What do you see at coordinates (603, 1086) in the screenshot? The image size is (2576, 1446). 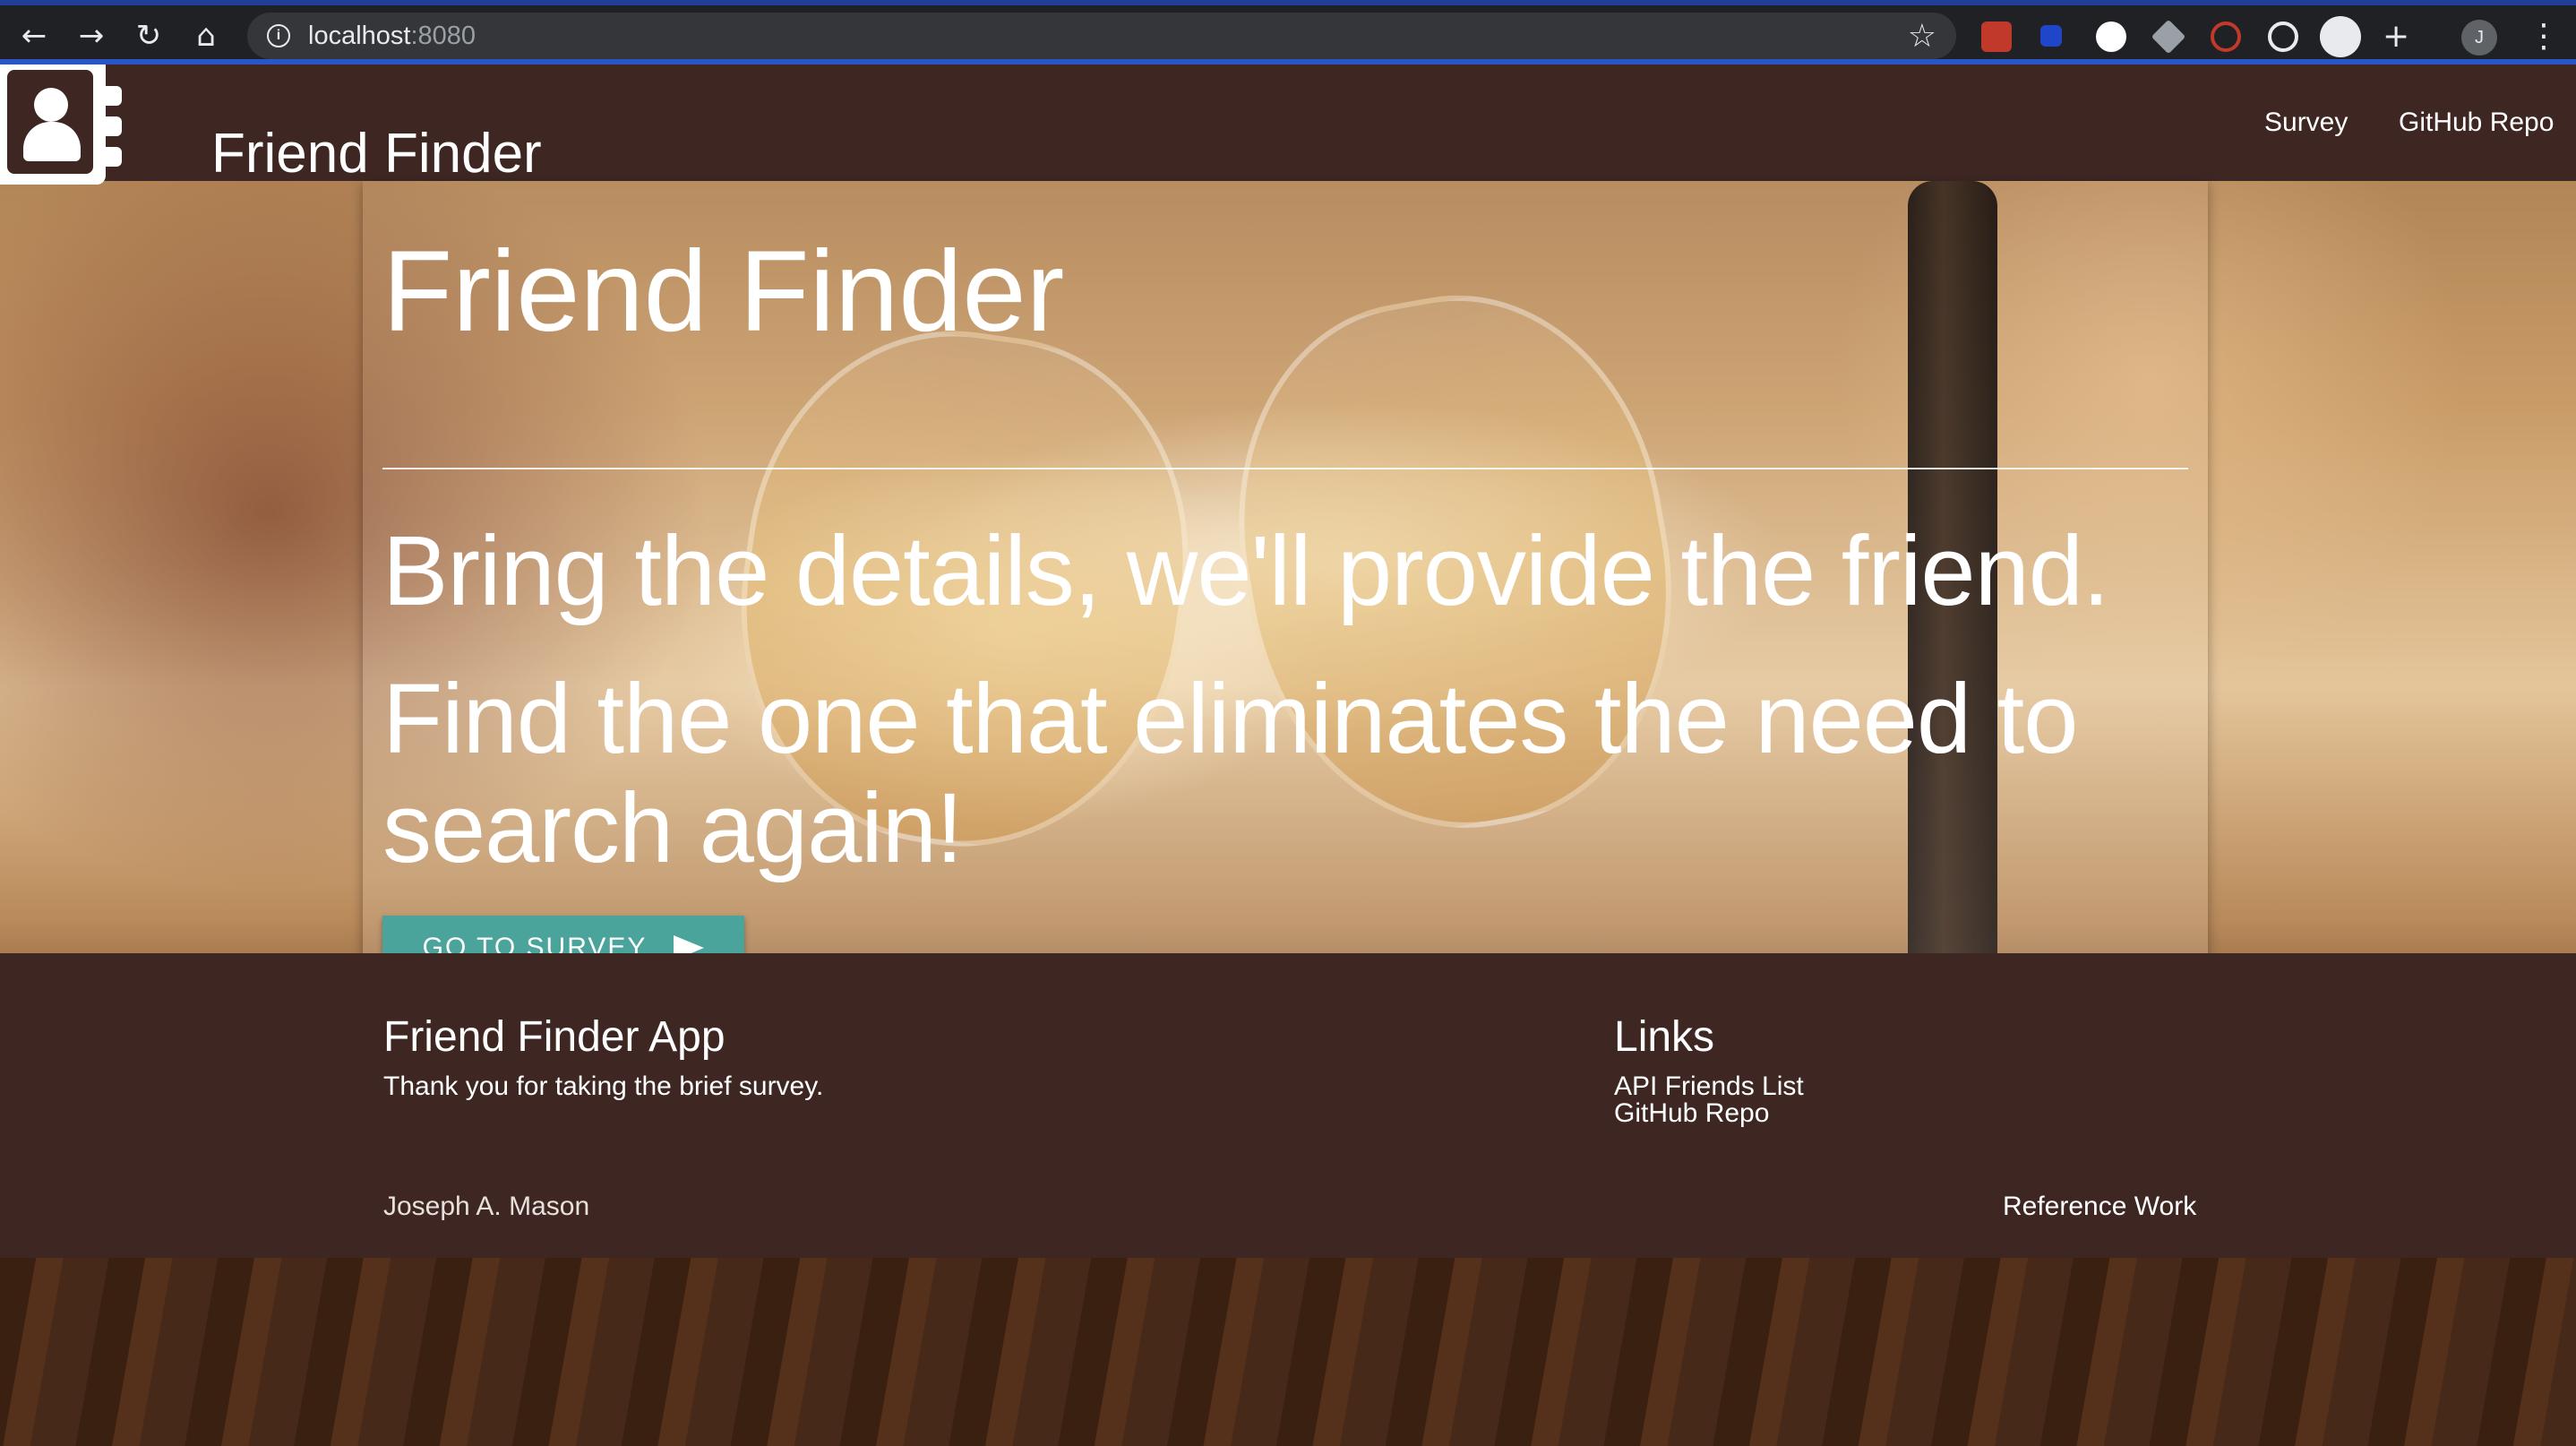 I see `footer-app-text: Thank you for taking the brief survey.` at bounding box center [603, 1086].